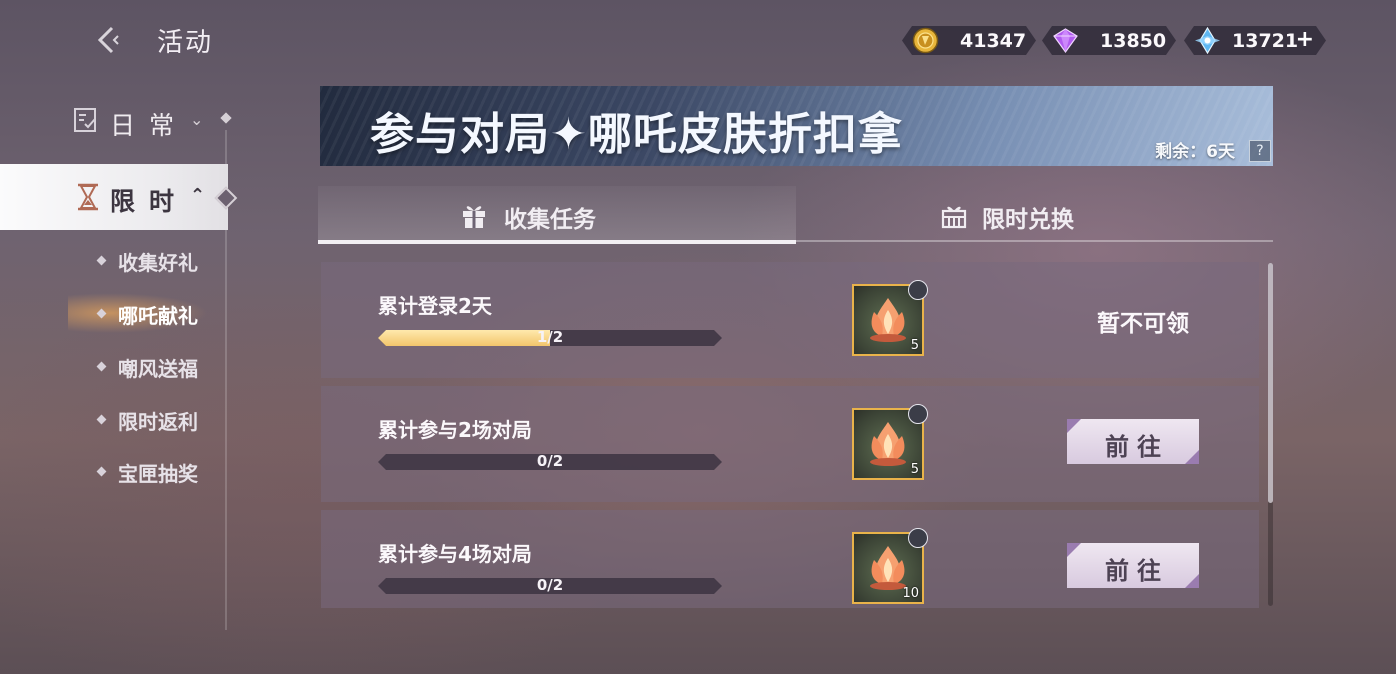 The image size is (1396, 674). What do you see at coordinates (790, 320) in the screenshot?
I see `task-row: 累计登录2天 1/2 5 暂不可领` at bounding box center [790, 320].